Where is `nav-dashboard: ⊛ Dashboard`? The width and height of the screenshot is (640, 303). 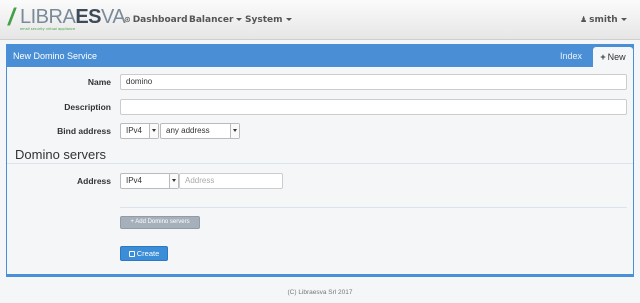
nav-dashboard: ⊛ Dashboard is located at coordinates (156, 20).